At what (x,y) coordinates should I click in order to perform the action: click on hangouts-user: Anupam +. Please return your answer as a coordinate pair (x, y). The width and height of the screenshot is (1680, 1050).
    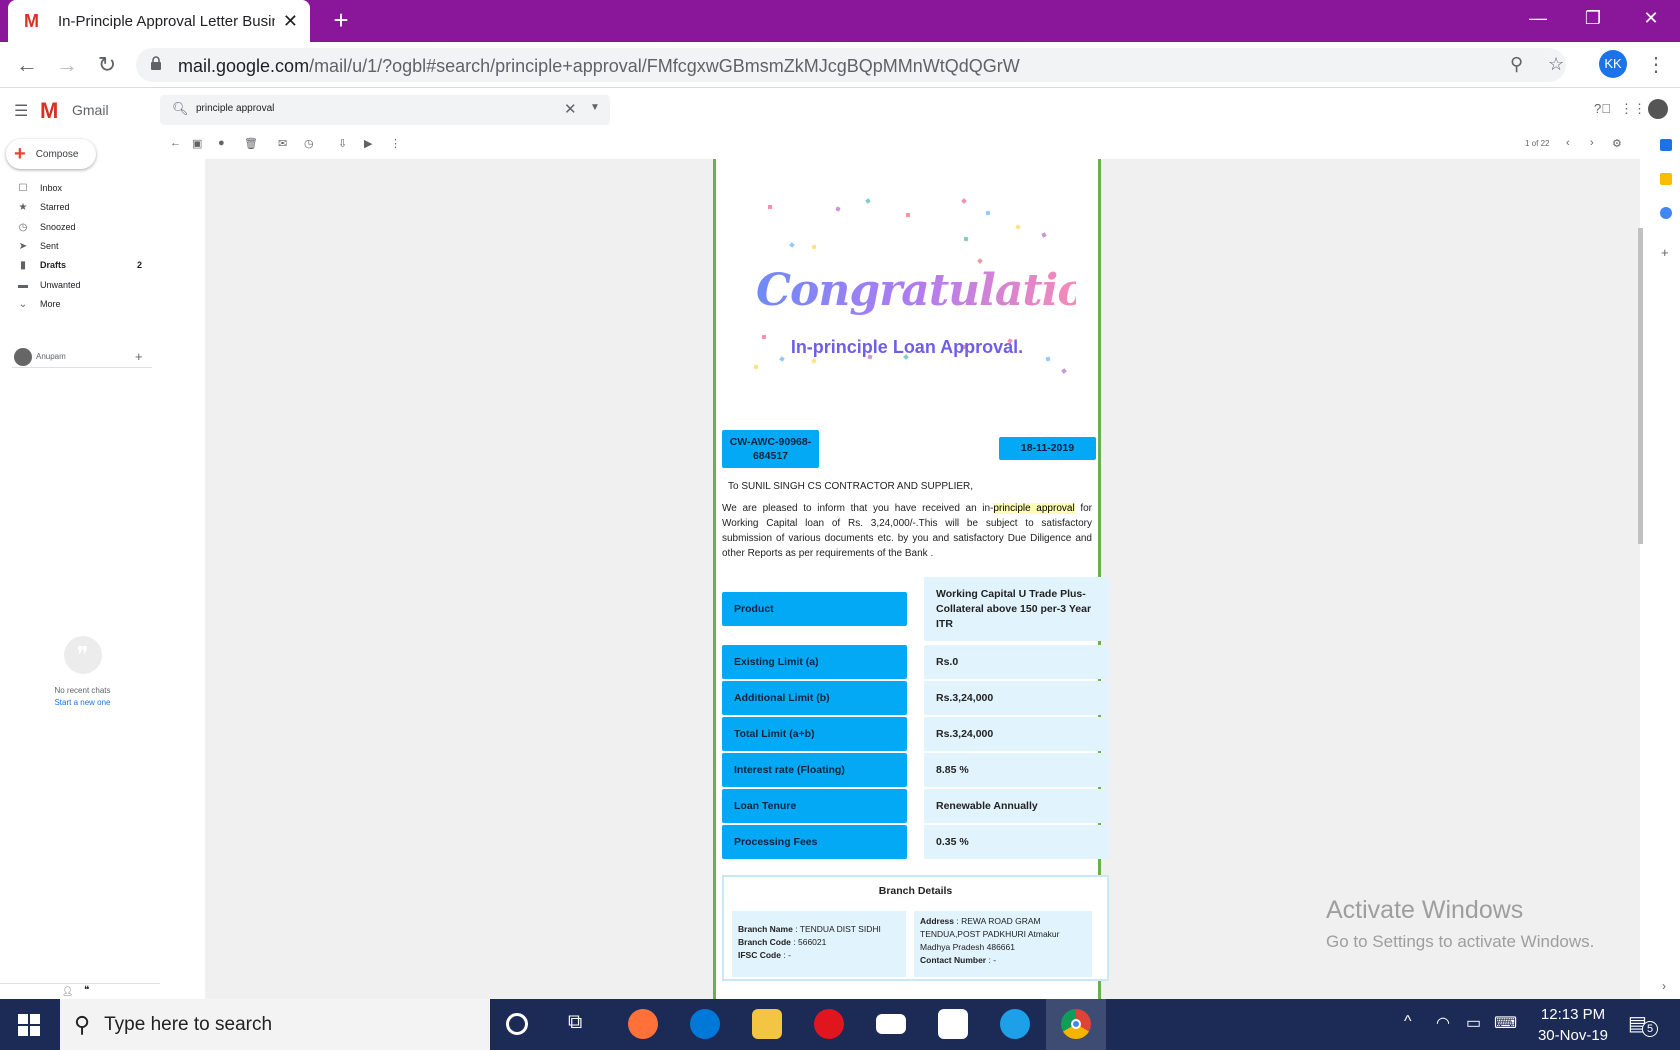
    Looking at the image, I should click on (82, 358).